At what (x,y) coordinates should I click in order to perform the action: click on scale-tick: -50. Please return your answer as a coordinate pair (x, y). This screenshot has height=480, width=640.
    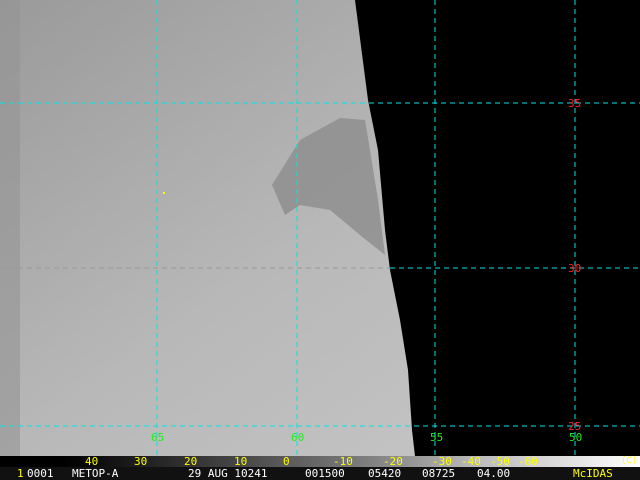
    Looking at the image, I should click on (500, 461).